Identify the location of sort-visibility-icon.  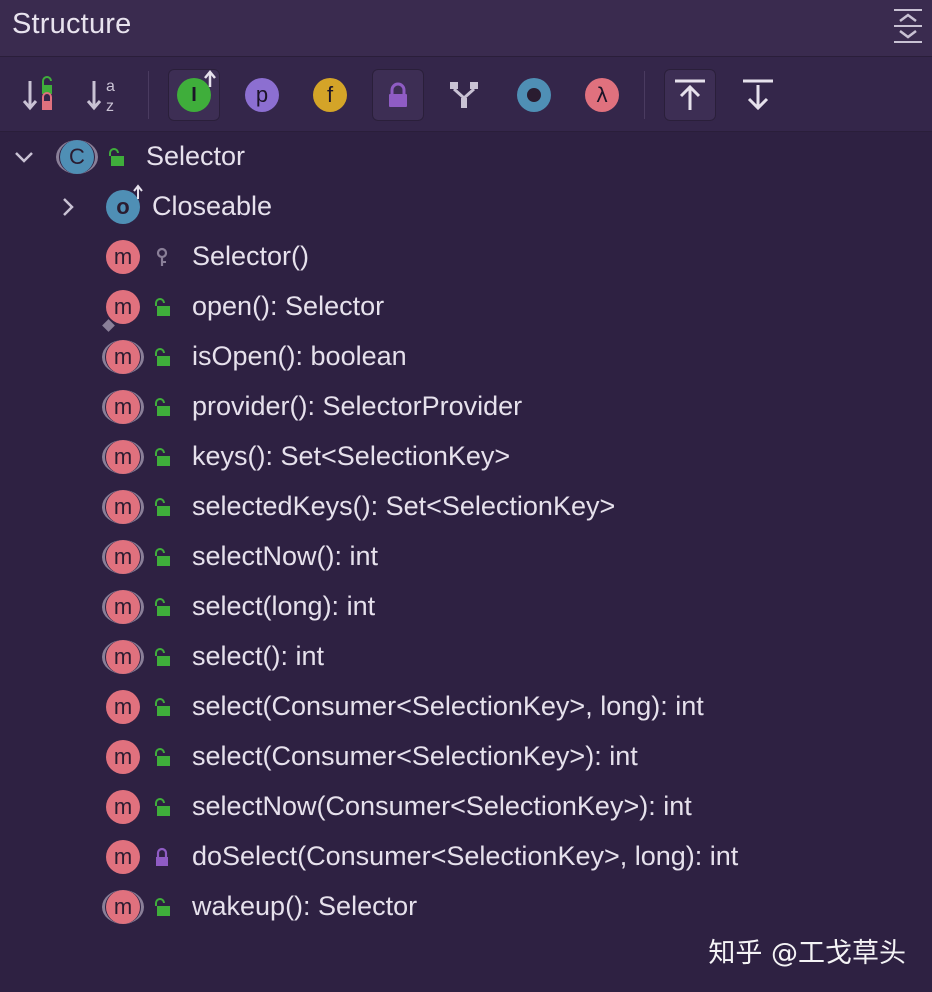
(37, 93).